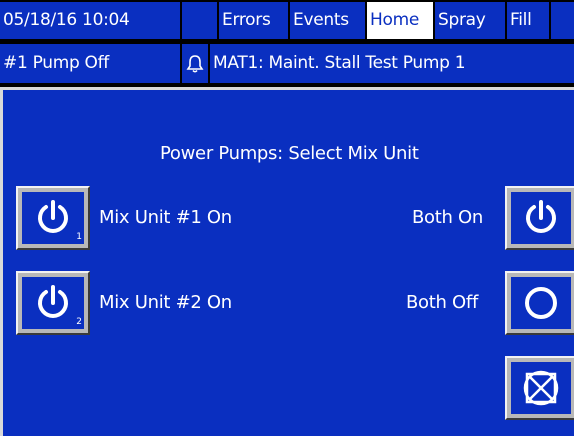 This screenshot has width=574, height=436. I want to click on tab-events: Events, so click(327, 20).